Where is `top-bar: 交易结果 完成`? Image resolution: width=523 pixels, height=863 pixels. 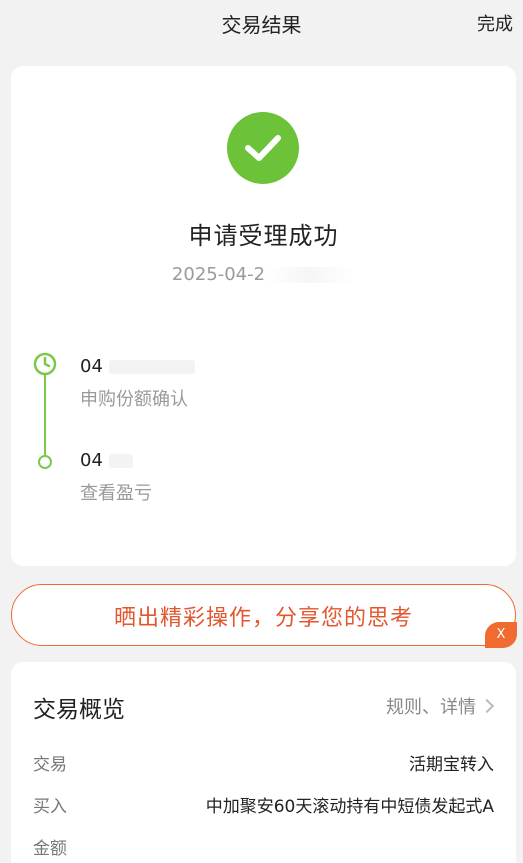 top-bar: 交易结果 完成 is located at coordinates (261, 24).